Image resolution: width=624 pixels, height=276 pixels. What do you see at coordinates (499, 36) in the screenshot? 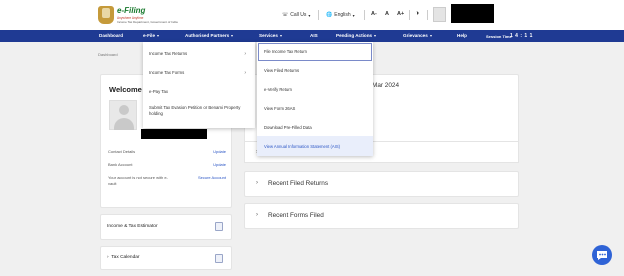
I see `session-time-label: Session Time` at bounding box center [499, 36].